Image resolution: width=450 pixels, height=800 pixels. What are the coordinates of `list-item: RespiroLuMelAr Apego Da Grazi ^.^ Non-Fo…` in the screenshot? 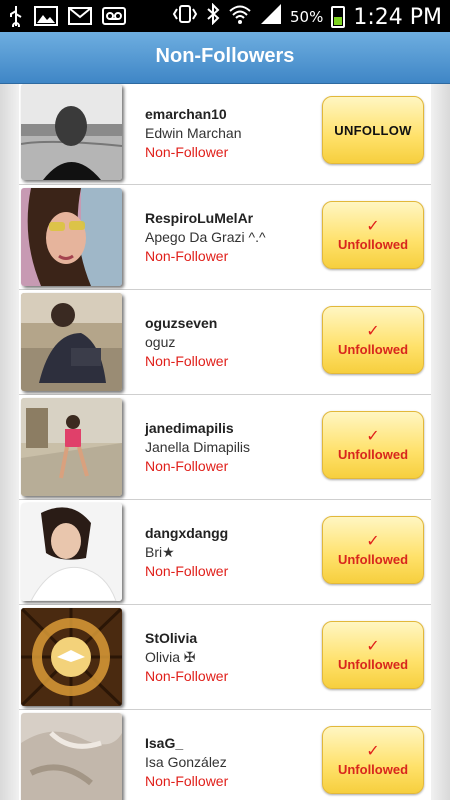 It's located at (225, 237).